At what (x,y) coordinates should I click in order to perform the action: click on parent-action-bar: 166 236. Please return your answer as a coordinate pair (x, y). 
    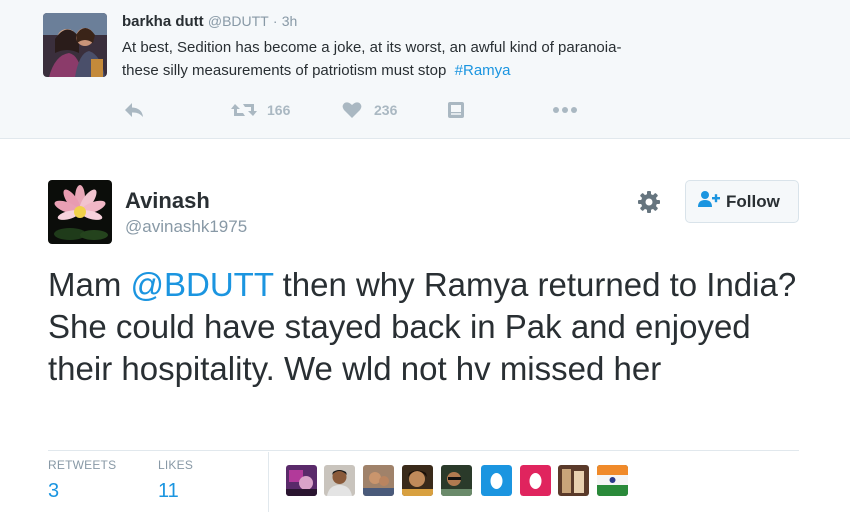
    Looking at the image, I should click on (352, 110).